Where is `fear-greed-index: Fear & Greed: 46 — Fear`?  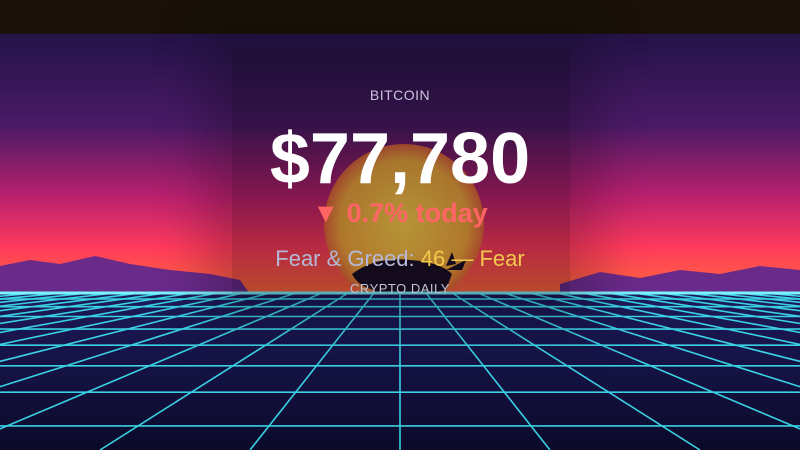 fear-greed-index: Fear & Greed: 46 — Fear is located at coordinates (400, 259).